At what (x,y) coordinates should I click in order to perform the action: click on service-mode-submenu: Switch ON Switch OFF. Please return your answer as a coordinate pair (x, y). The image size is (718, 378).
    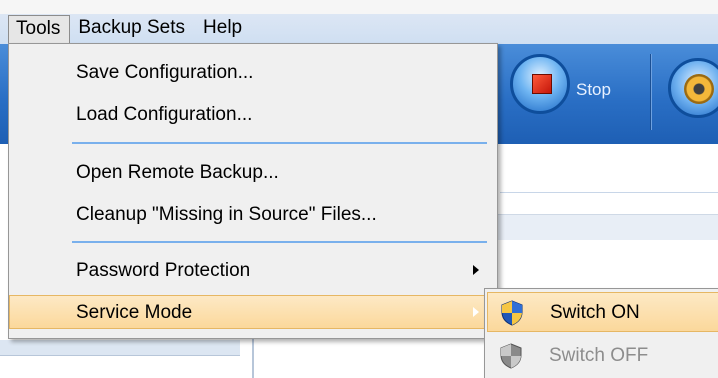
    Looking at the image, I should click on (601, 333).